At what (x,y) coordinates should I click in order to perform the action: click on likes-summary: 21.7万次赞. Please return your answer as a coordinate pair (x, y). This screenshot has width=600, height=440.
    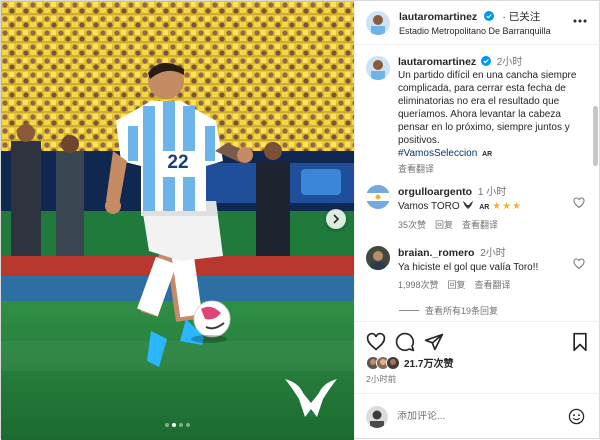
    Looking at the image, I should click on (409, 362).